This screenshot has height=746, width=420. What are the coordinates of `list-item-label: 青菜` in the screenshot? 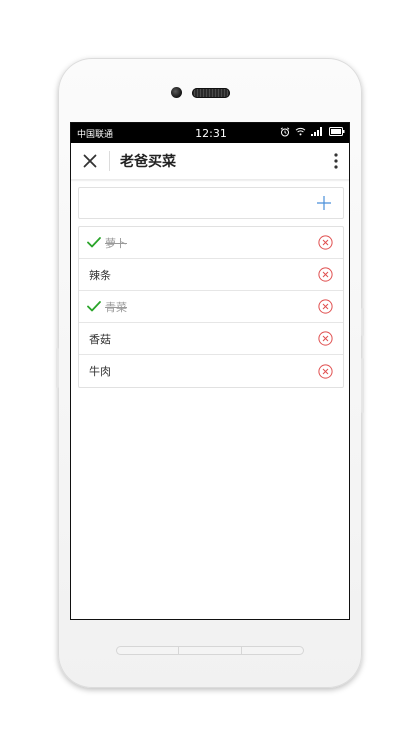 It's located at (116, 307).